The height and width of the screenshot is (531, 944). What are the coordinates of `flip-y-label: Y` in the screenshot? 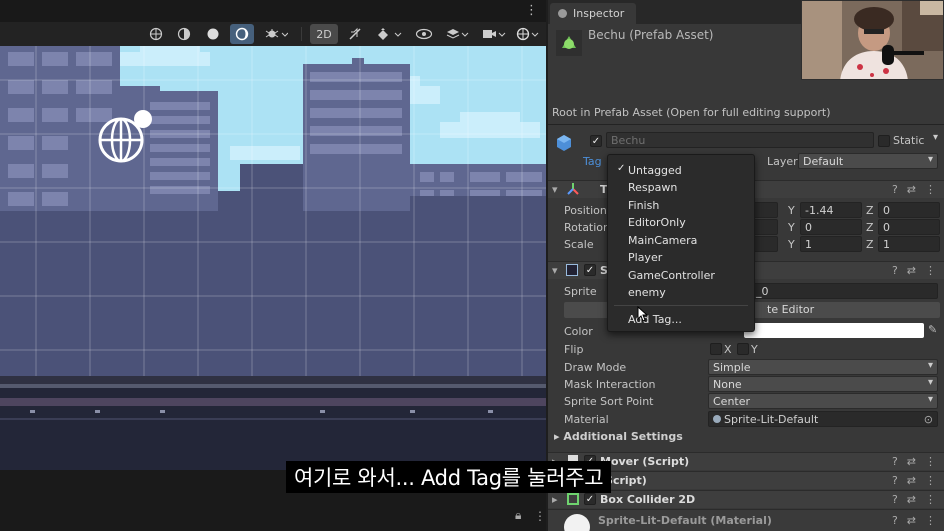 It's located at (754, 349).